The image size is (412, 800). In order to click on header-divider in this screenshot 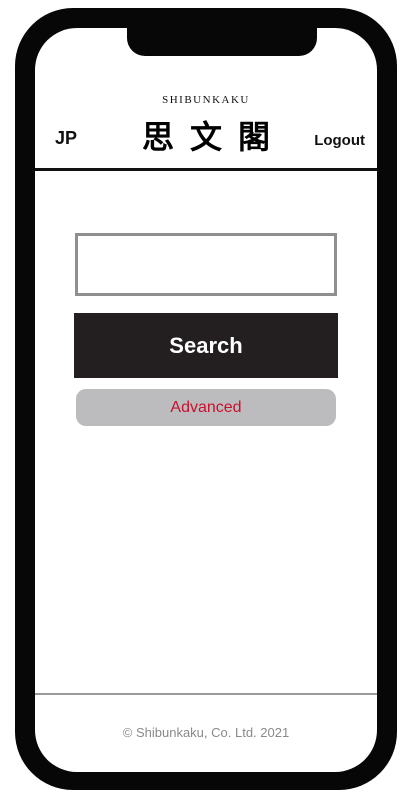, I will do `click(206, 169)`.